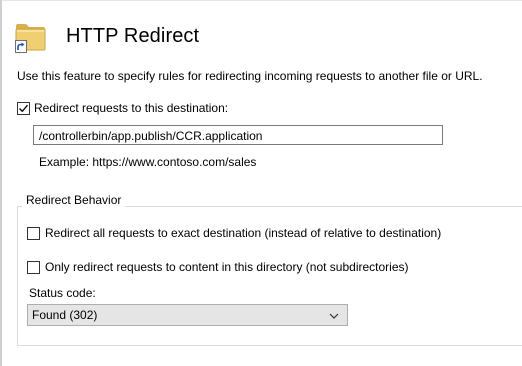  Describe the element at coordinates (33, 233) in the screenshot. I see `exact-destination-checkbox` at that location.